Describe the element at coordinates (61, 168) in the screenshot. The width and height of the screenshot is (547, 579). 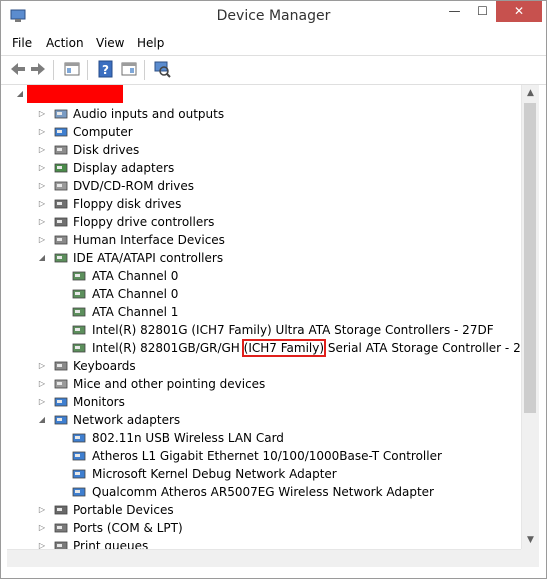
I see `display-adapter-icon` at that location.